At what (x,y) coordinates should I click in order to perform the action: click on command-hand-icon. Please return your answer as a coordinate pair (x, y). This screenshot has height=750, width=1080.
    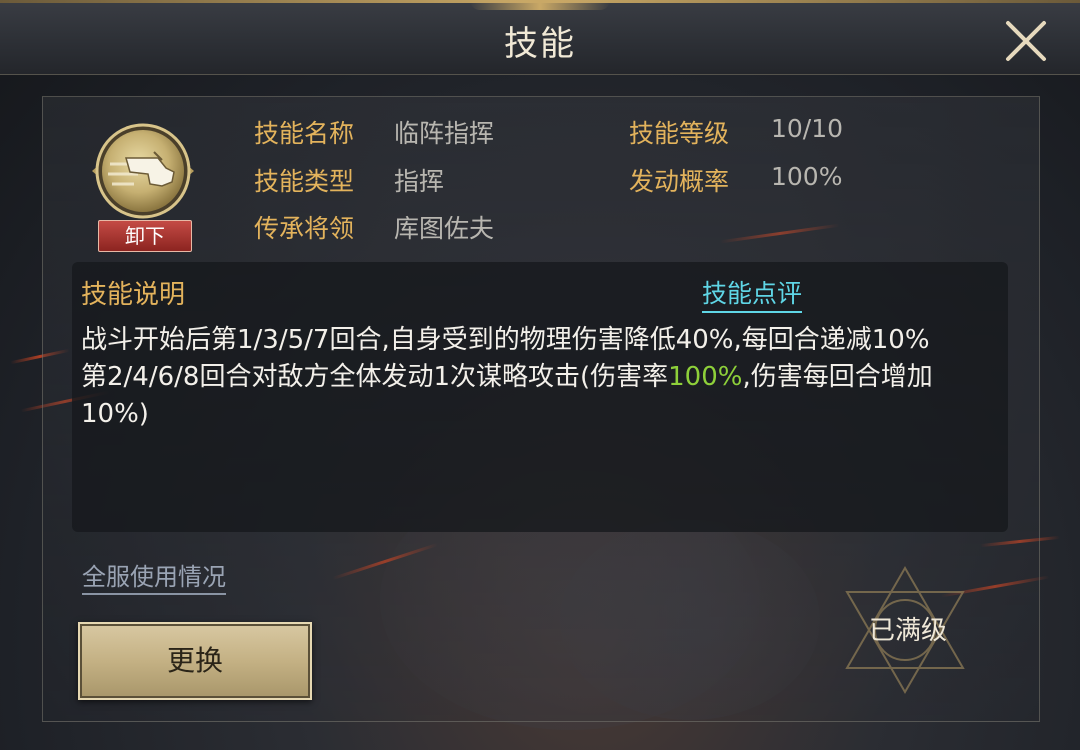
    Looking at the image, I should click on (143, 171).